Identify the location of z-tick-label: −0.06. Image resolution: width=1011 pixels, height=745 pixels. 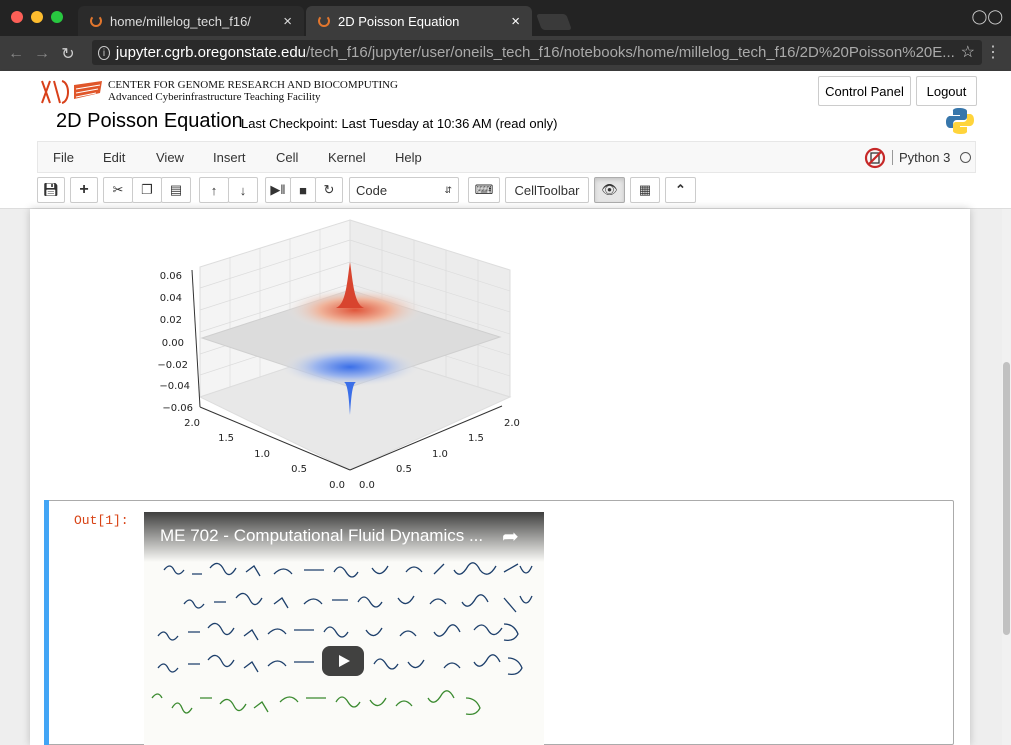
(177, 408).